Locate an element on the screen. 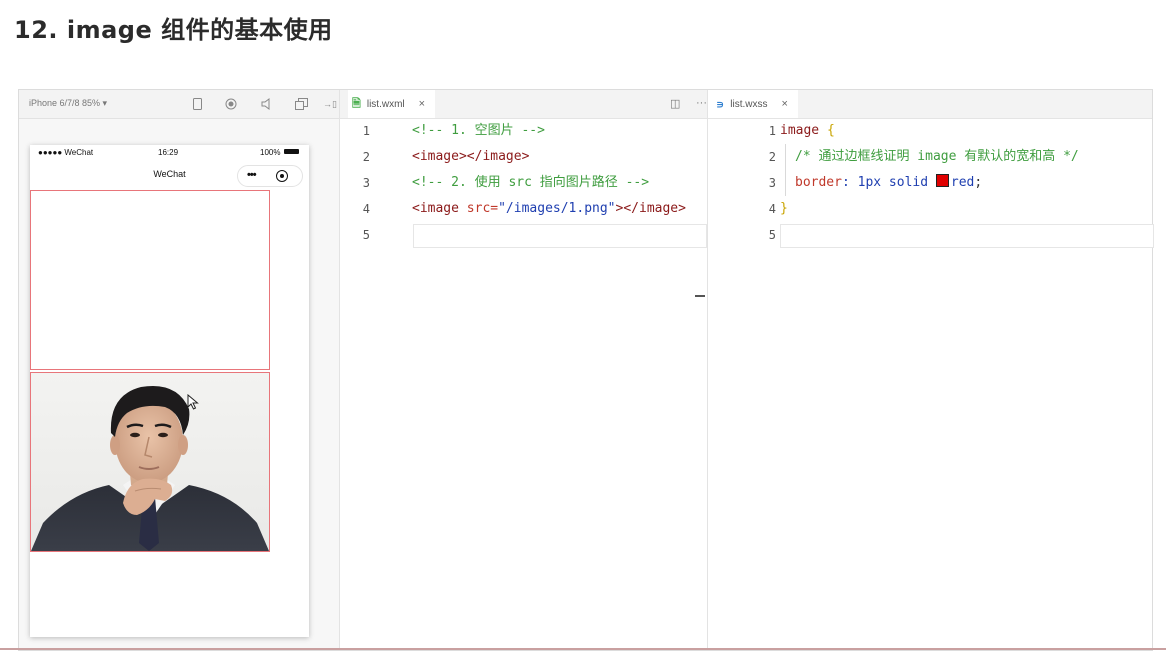 The width and height of the screenshot is (1166, 651). code-content: <image src="/images/1.png"></image> is located at coordinates (549, 209).